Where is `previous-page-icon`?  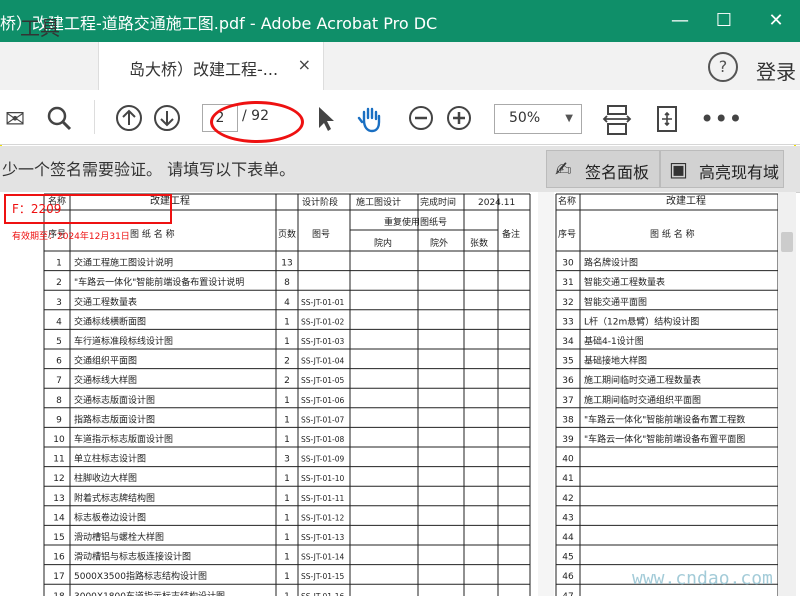
previous-page-icon is located at coordinates (129, 119).